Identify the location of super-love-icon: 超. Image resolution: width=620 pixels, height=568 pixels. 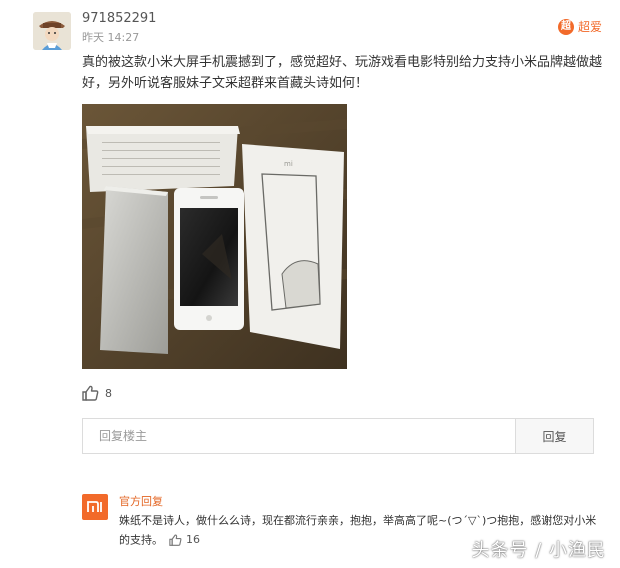
(565, 26).